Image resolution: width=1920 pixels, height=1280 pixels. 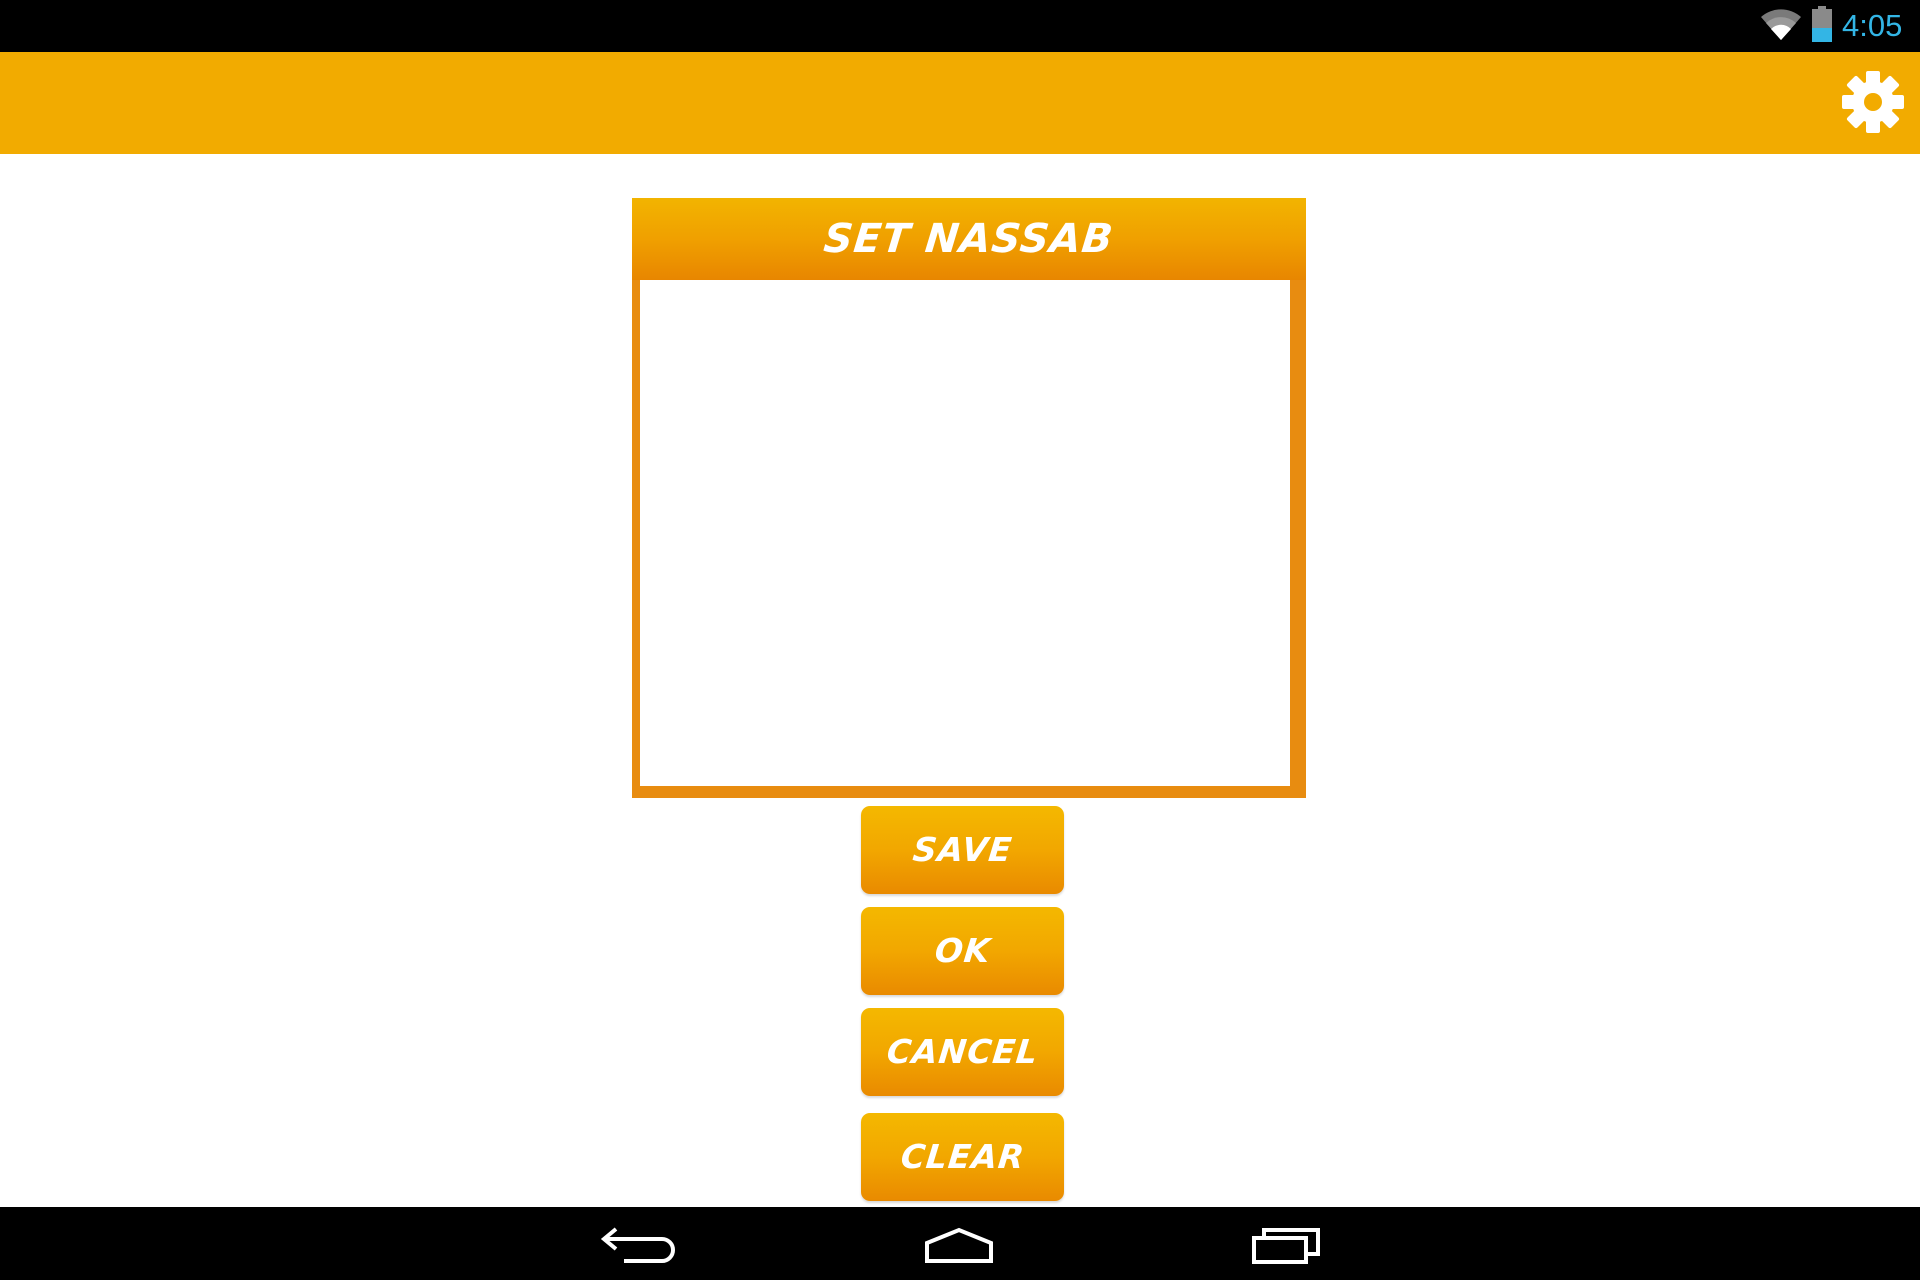 I want to click on cancel-button: CANCEL, so click(x=962, y=1052).